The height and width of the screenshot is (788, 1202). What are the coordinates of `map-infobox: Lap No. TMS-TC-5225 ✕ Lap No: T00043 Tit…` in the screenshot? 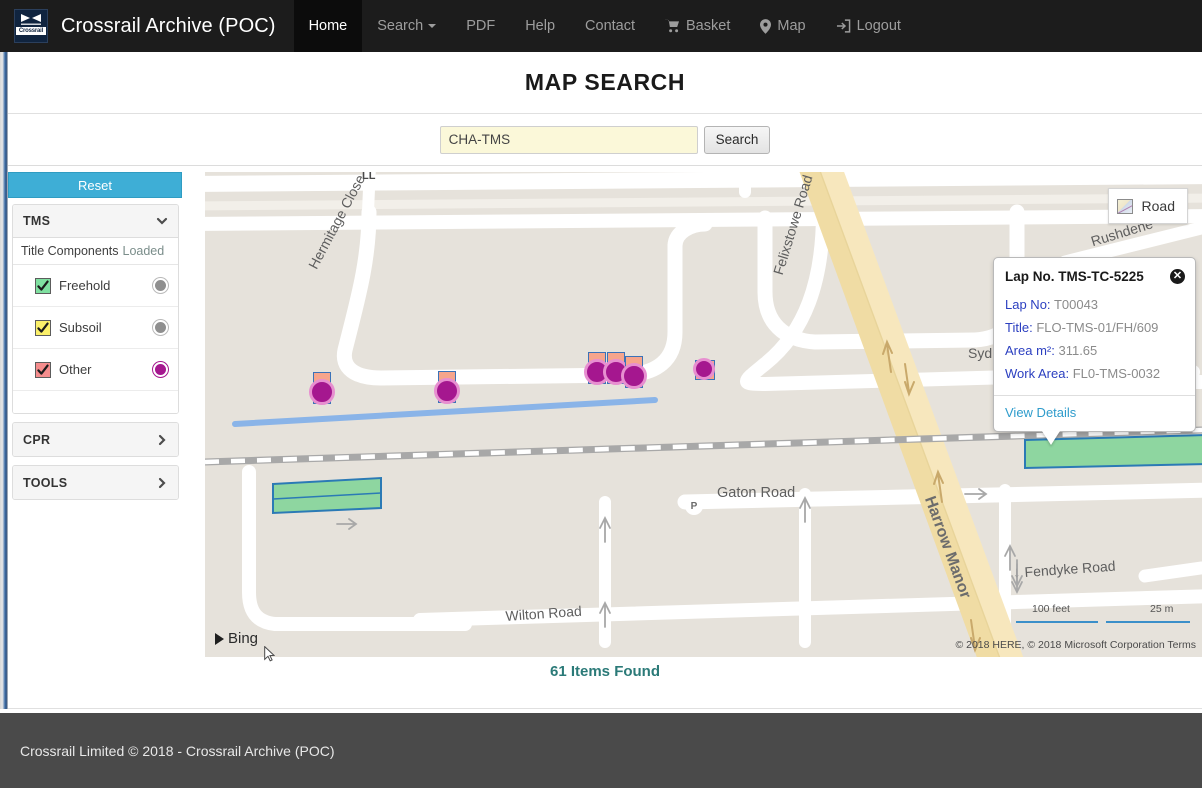 It's located at (1094, 351).